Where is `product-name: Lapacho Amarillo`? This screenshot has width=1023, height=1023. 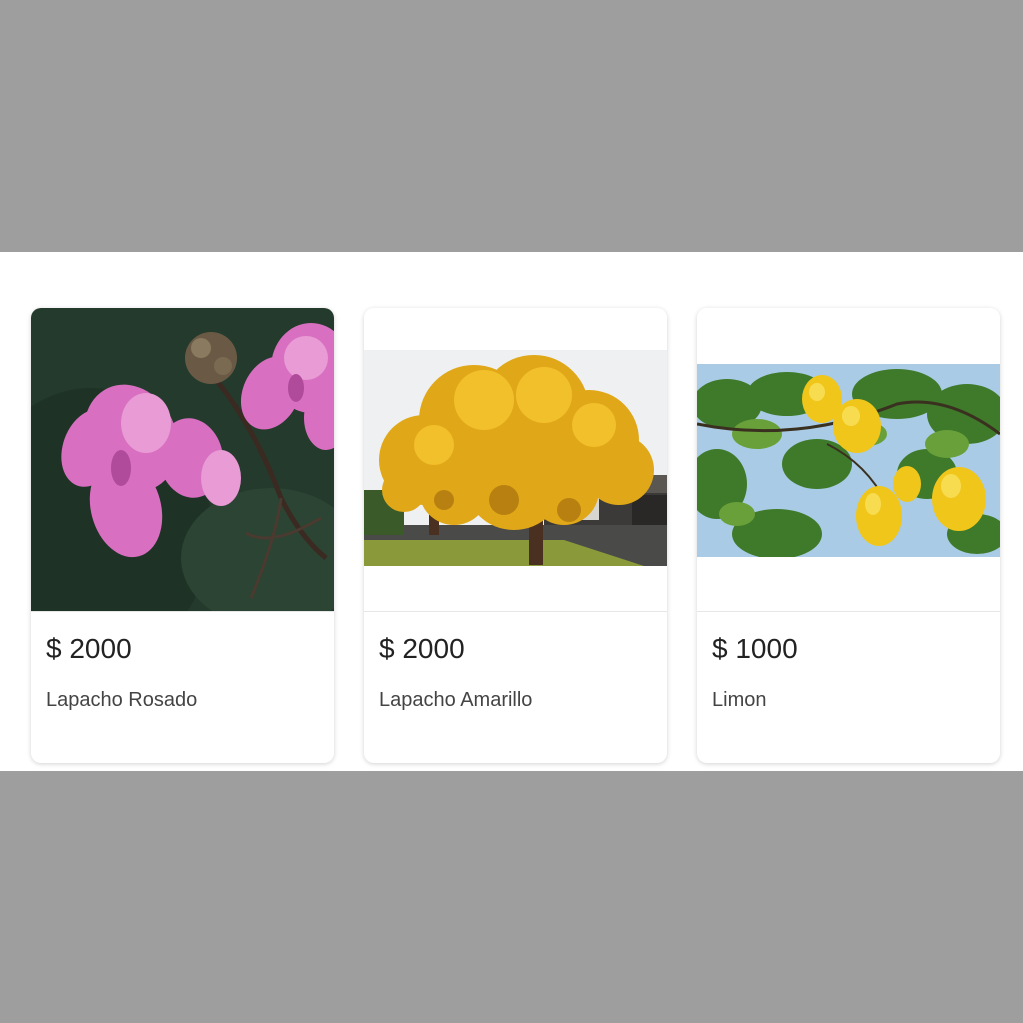
product-name: Lapacho Amarillo is located at coordinates (455, 700).